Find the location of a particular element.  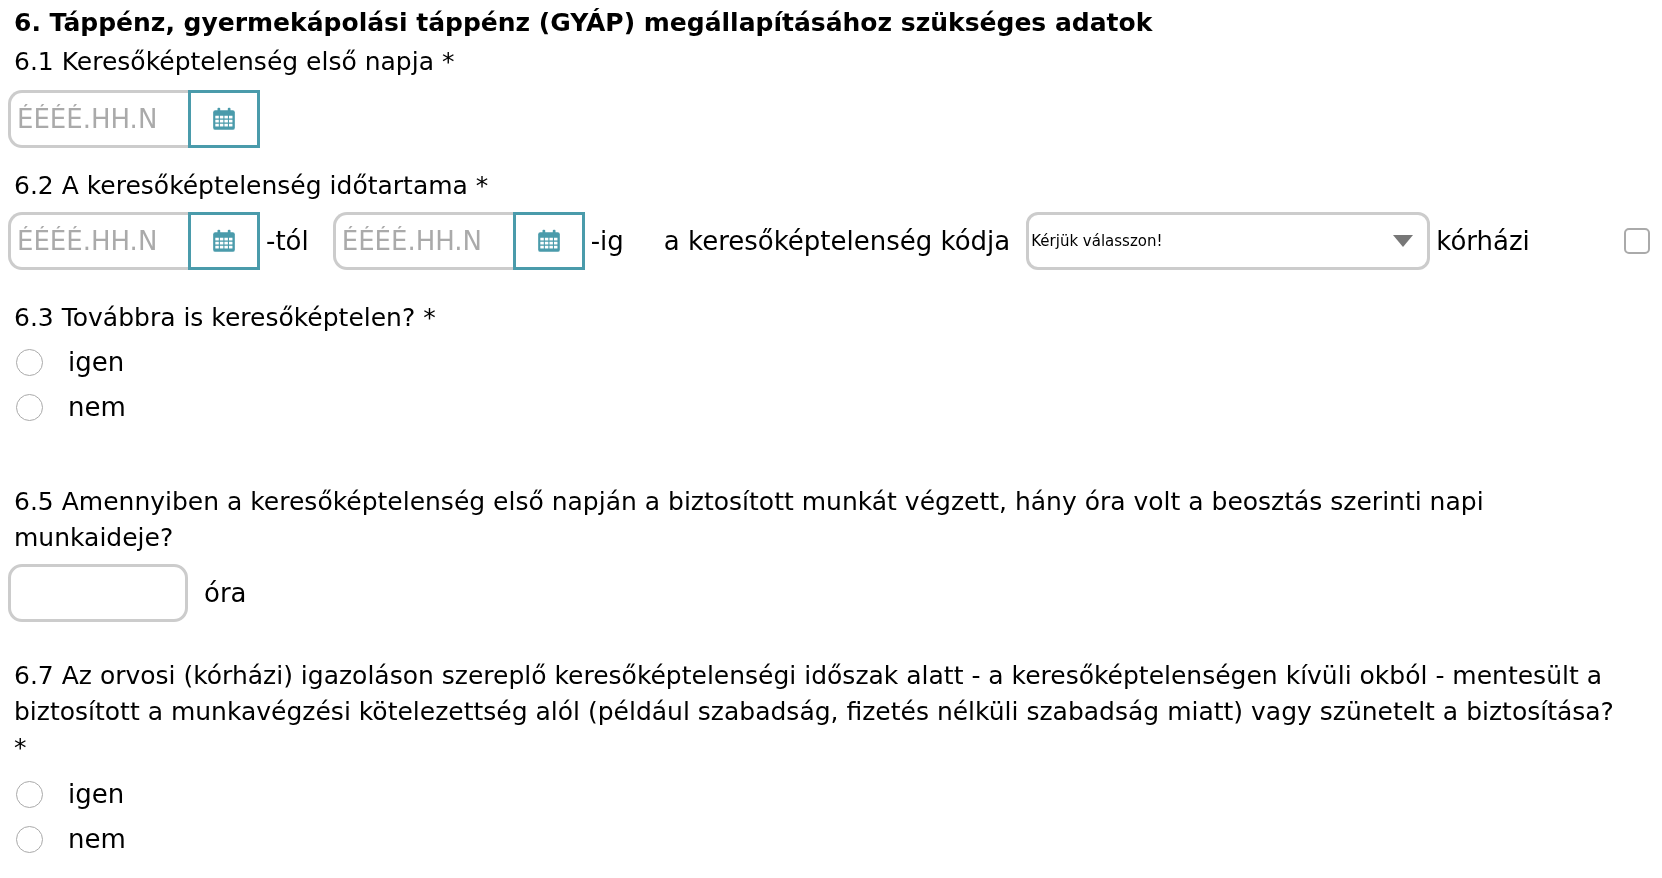

checkbox-label: kórházi is located at coordinates (1483, 241).